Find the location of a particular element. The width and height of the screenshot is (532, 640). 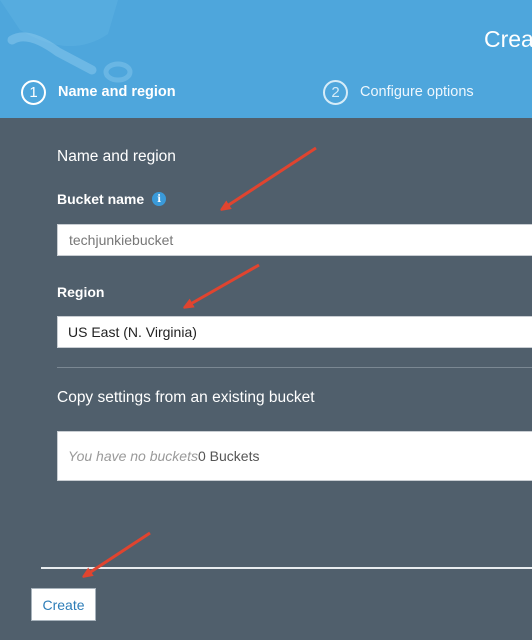

no-buckets-text: You have no buckets is located at coordinates (133, 456).